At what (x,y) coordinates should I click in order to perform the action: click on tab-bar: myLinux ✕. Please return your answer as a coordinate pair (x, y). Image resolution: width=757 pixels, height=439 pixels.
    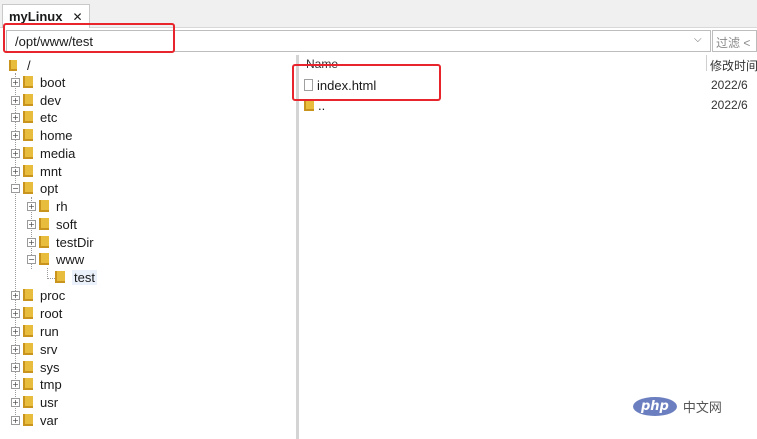
    Looking at the image, I should click on (378, 14).